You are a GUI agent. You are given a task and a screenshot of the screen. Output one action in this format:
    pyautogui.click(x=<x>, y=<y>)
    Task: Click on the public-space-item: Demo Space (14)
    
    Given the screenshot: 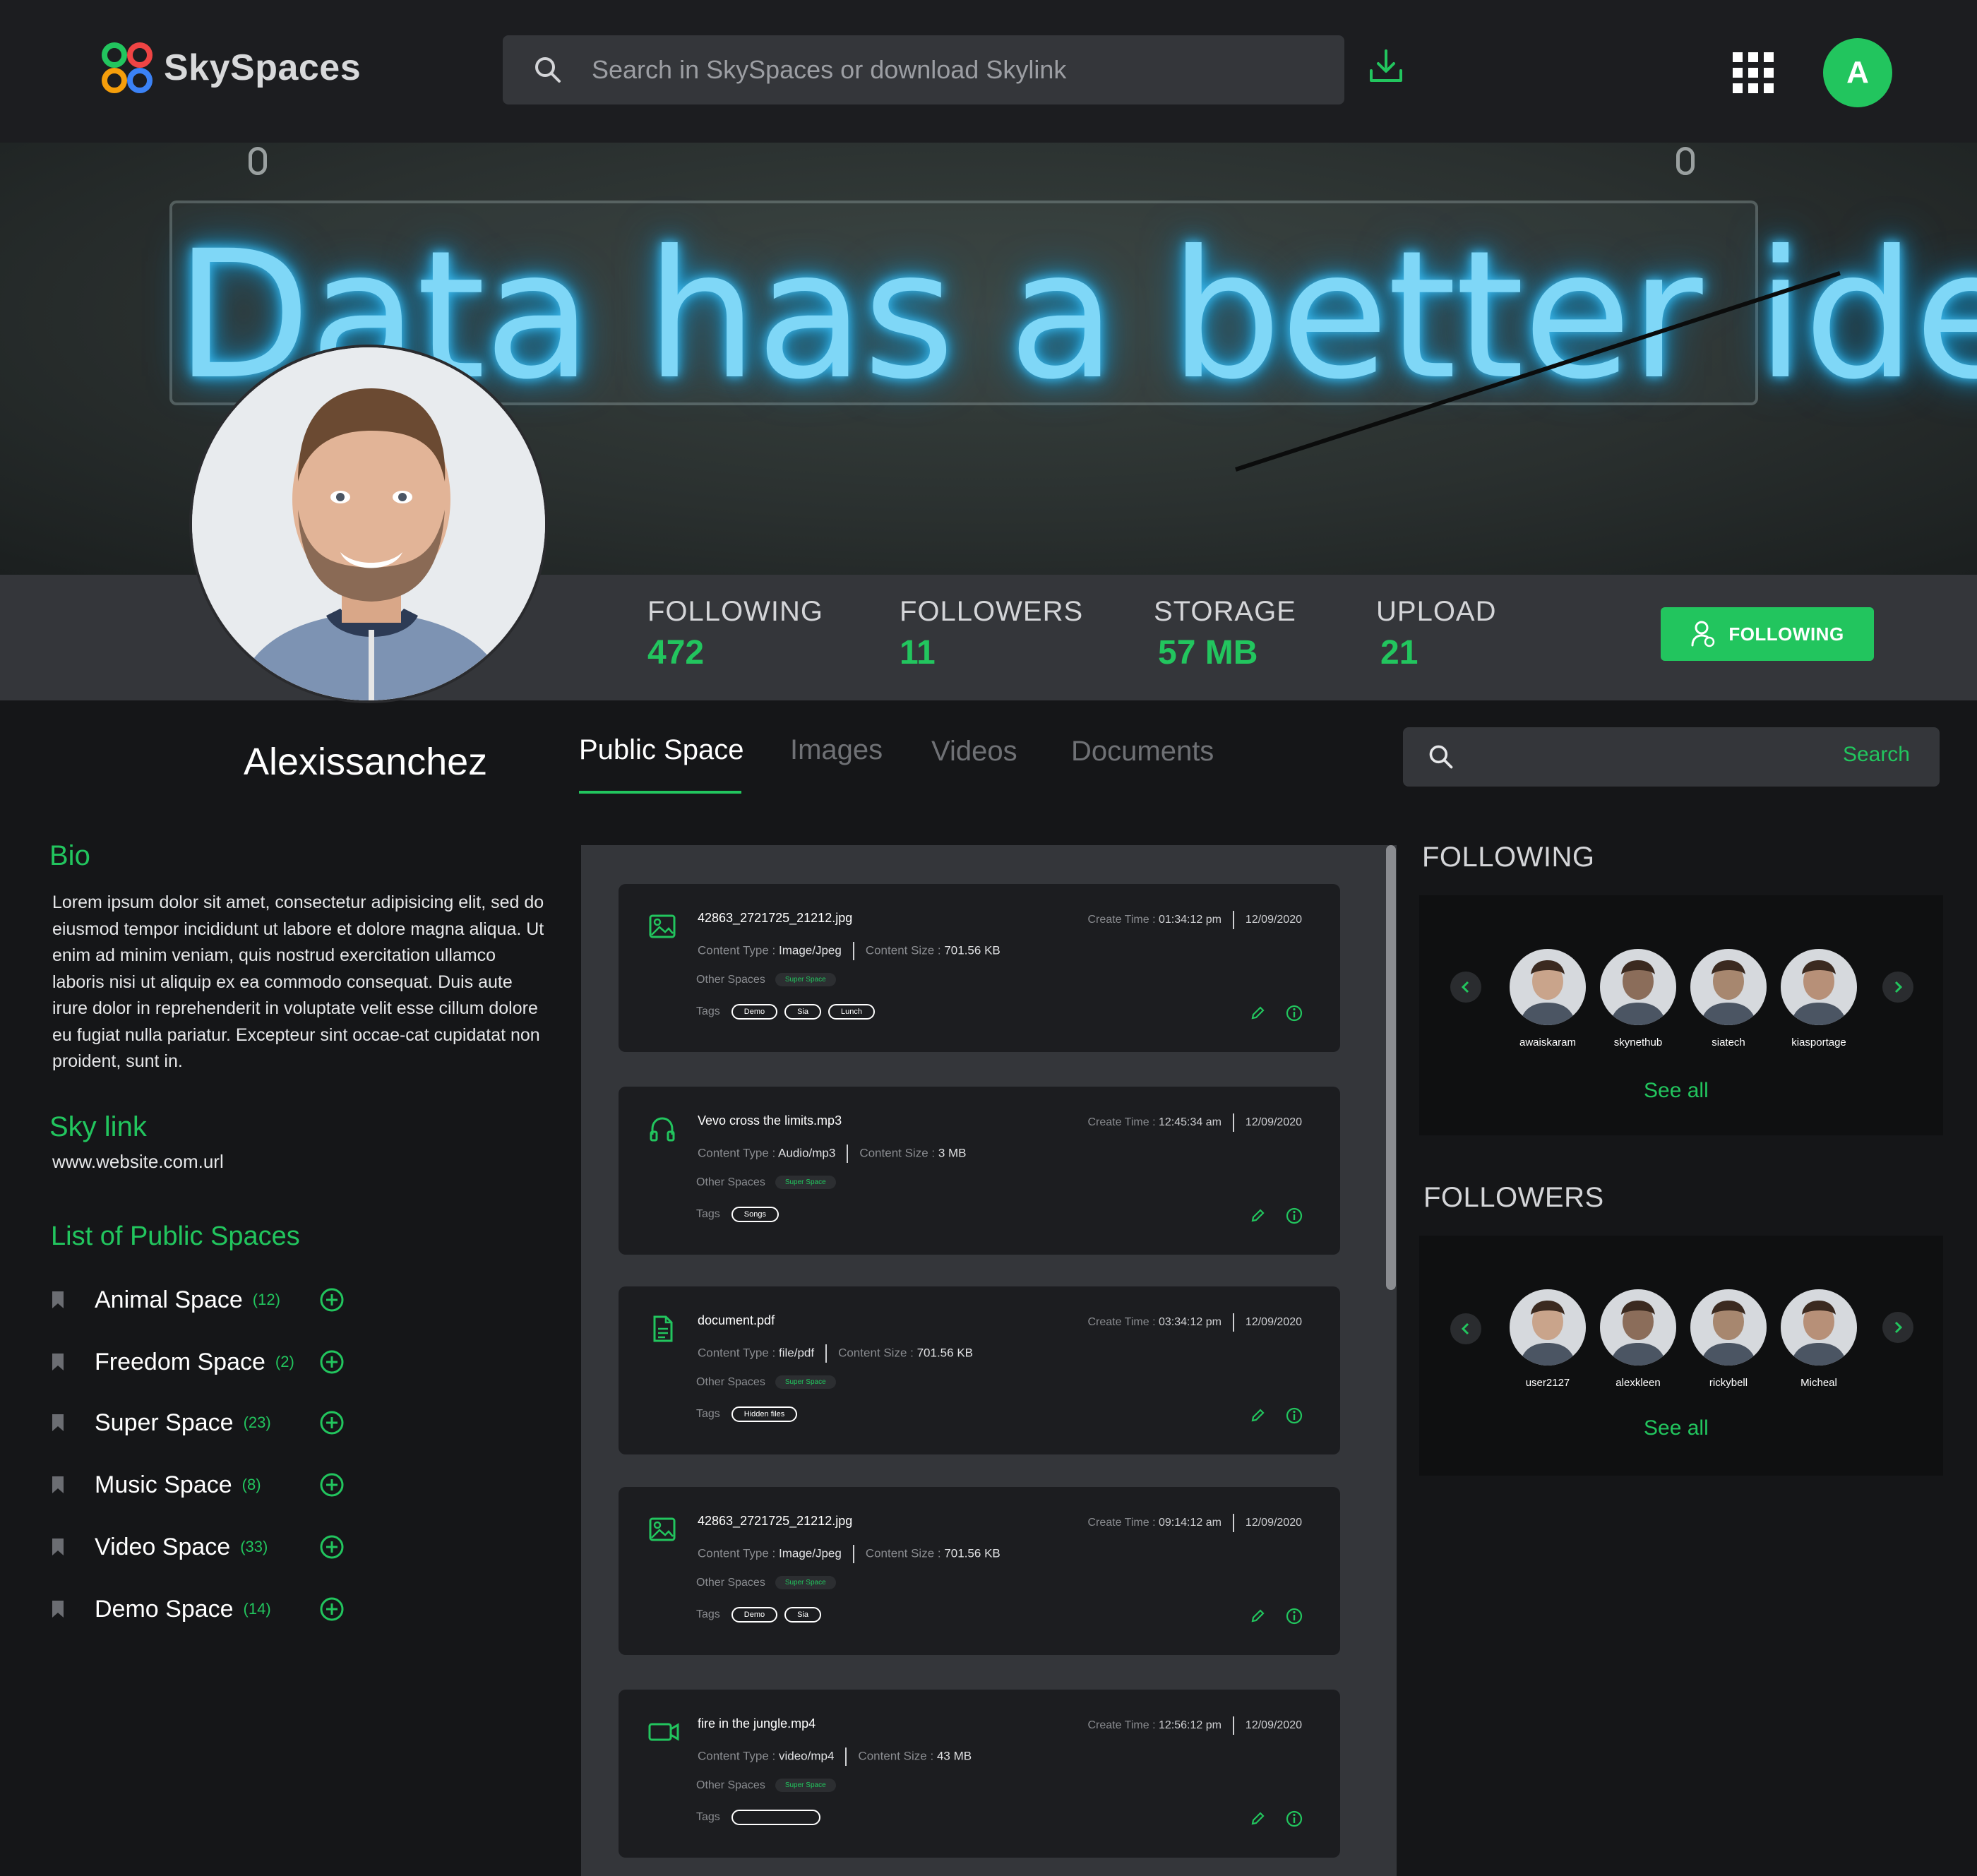 What is the action you would take?
    pyautogui.click(x=161, y=1609)
    